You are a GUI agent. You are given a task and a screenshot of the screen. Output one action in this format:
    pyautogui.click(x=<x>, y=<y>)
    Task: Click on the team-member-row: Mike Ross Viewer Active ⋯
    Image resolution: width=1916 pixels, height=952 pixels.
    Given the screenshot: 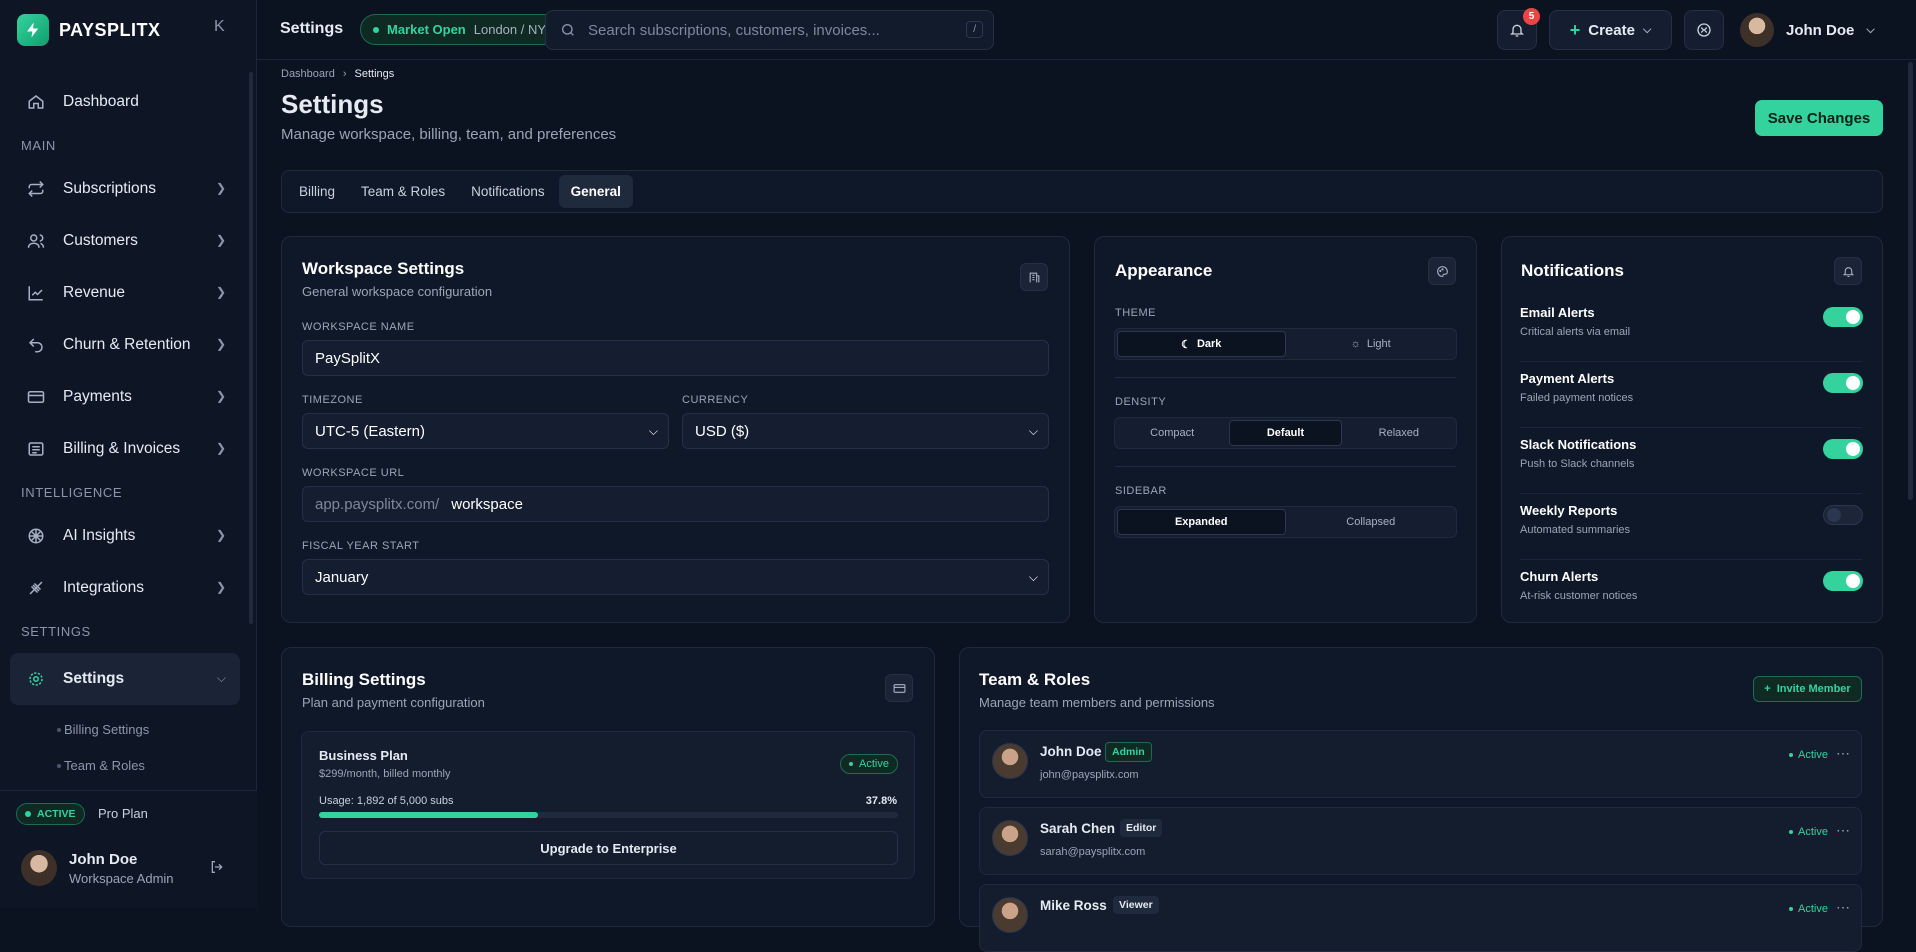 What is the action you would take?
    pyautogui.click(x=1420, y=918)
    